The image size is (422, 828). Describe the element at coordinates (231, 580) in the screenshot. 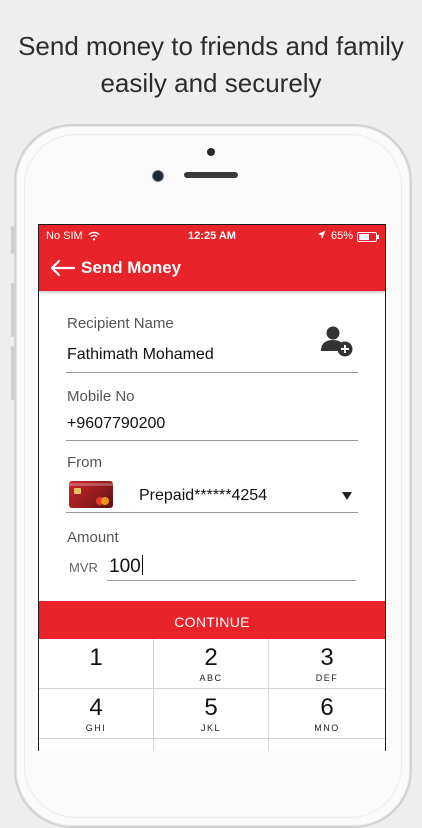

I see `amount-underline` at that location.